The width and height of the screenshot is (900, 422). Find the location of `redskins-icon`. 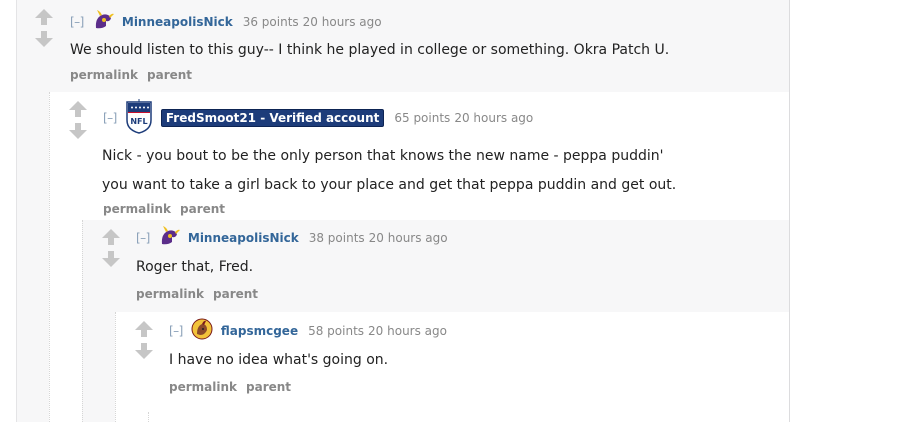

redskins-icon is located at coordinates (202, 330).